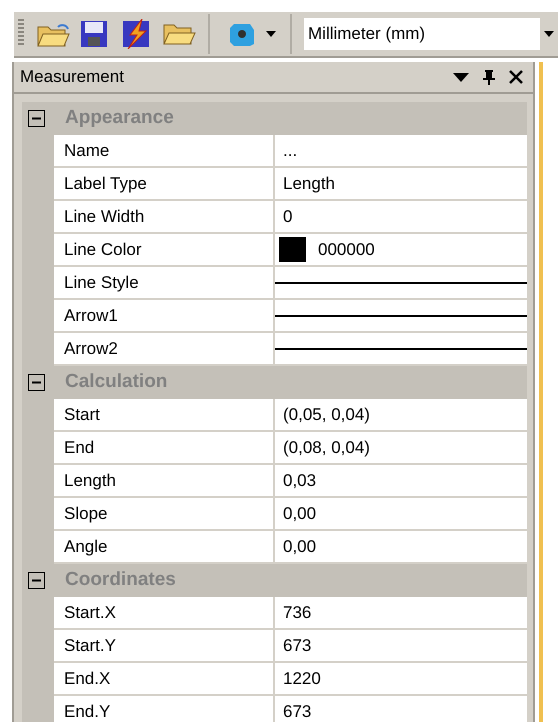 Image resolution: width=558 pixels, height=722 pixels. What do you see at coordinates (87, 151) in the screenshot?
I see `property-label: Name` at bounding box center [87, 151].